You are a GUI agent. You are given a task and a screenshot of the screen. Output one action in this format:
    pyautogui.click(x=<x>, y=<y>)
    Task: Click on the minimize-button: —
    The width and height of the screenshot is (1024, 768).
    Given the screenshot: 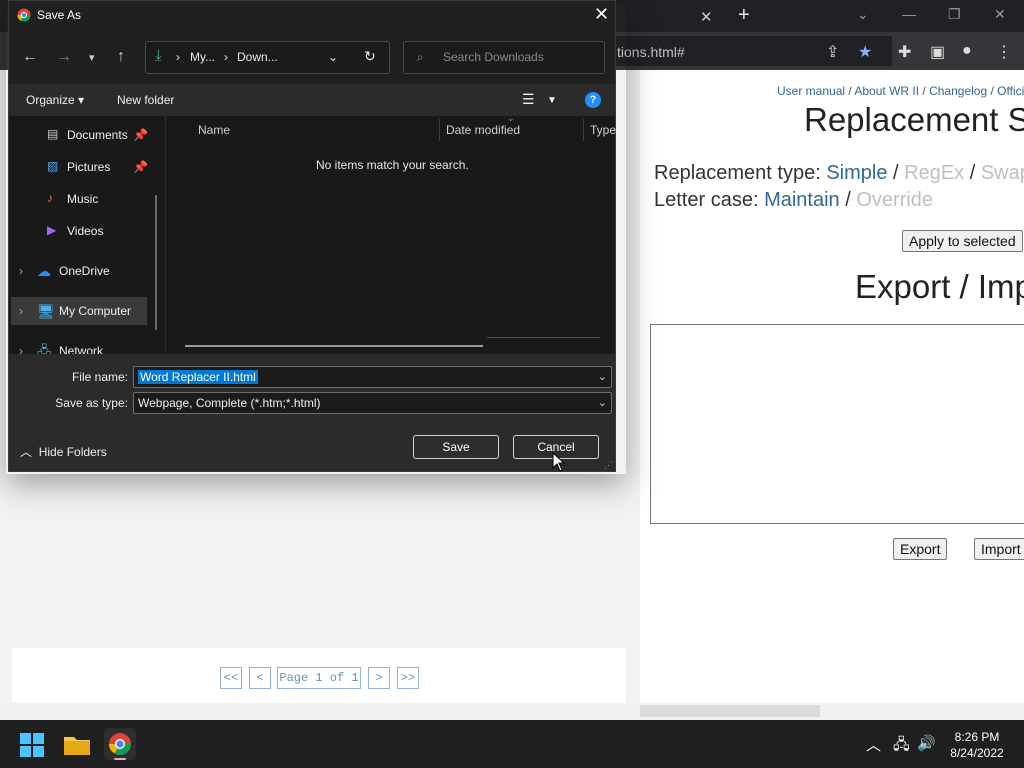 What is the action you would take?
    pyautogui.click(x=909, y=14)
    